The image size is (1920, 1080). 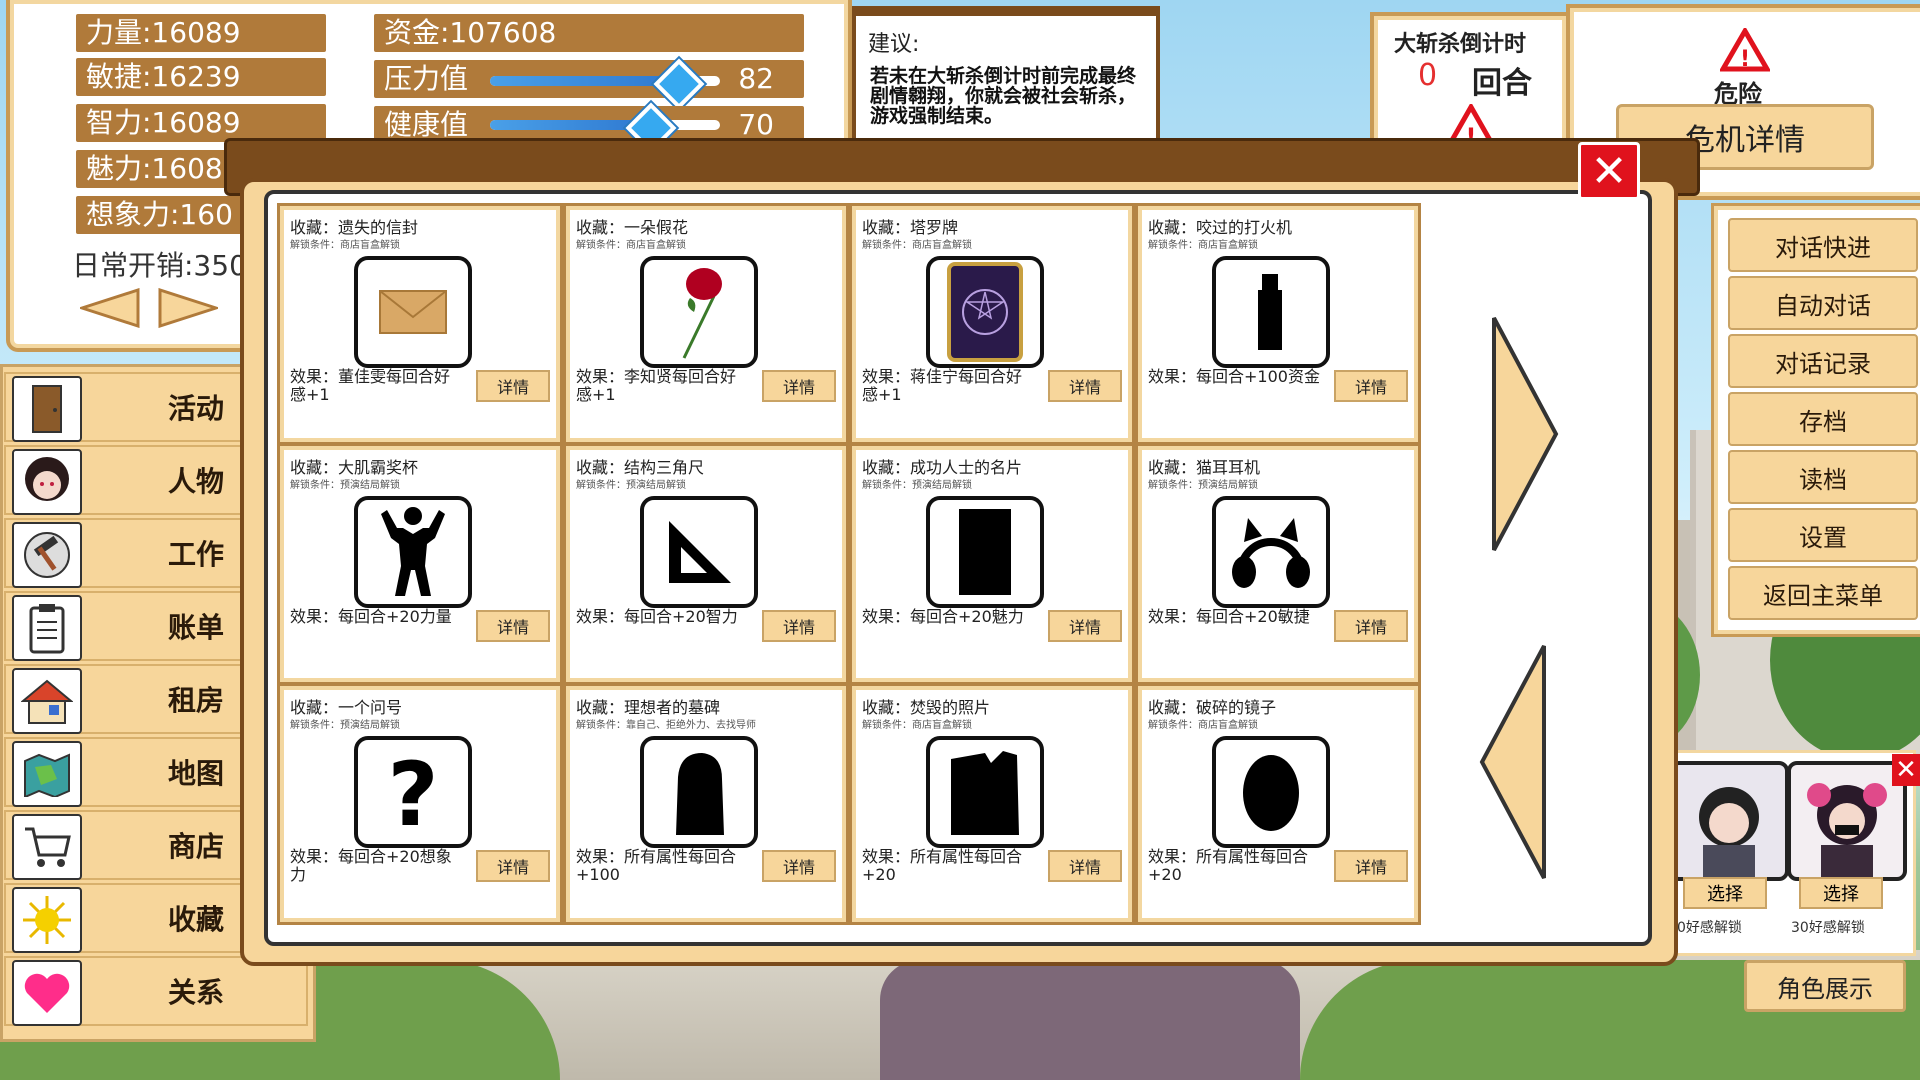 What do you see at coordinates (159, 265) in the screenshot?
I see `daily-cost: 日常开销:350` at bounding box center [159, 265].